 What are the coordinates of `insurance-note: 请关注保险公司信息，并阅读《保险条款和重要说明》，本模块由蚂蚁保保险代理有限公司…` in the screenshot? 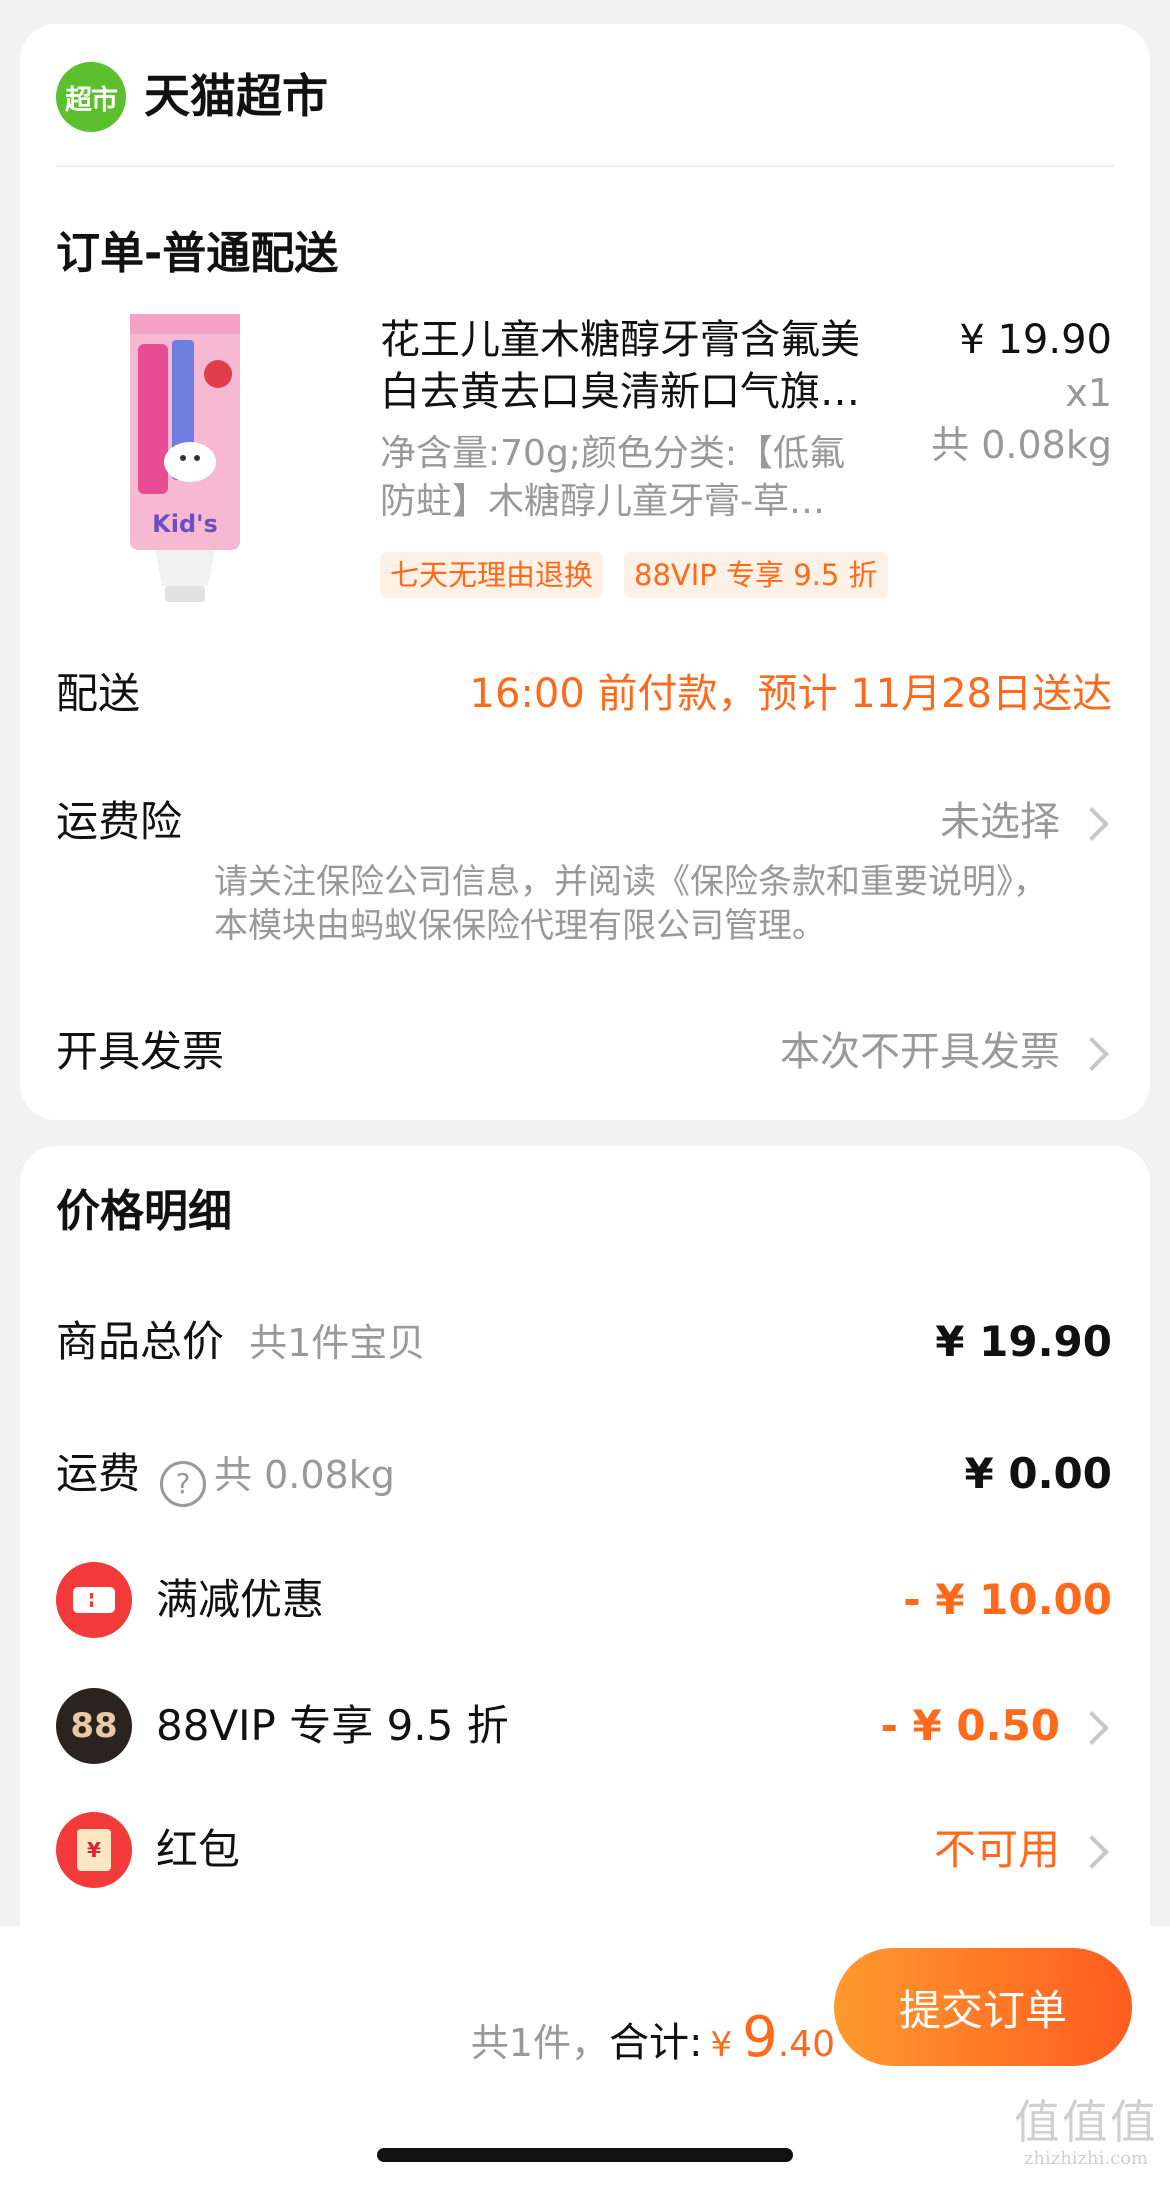 It's located at (630, 904).